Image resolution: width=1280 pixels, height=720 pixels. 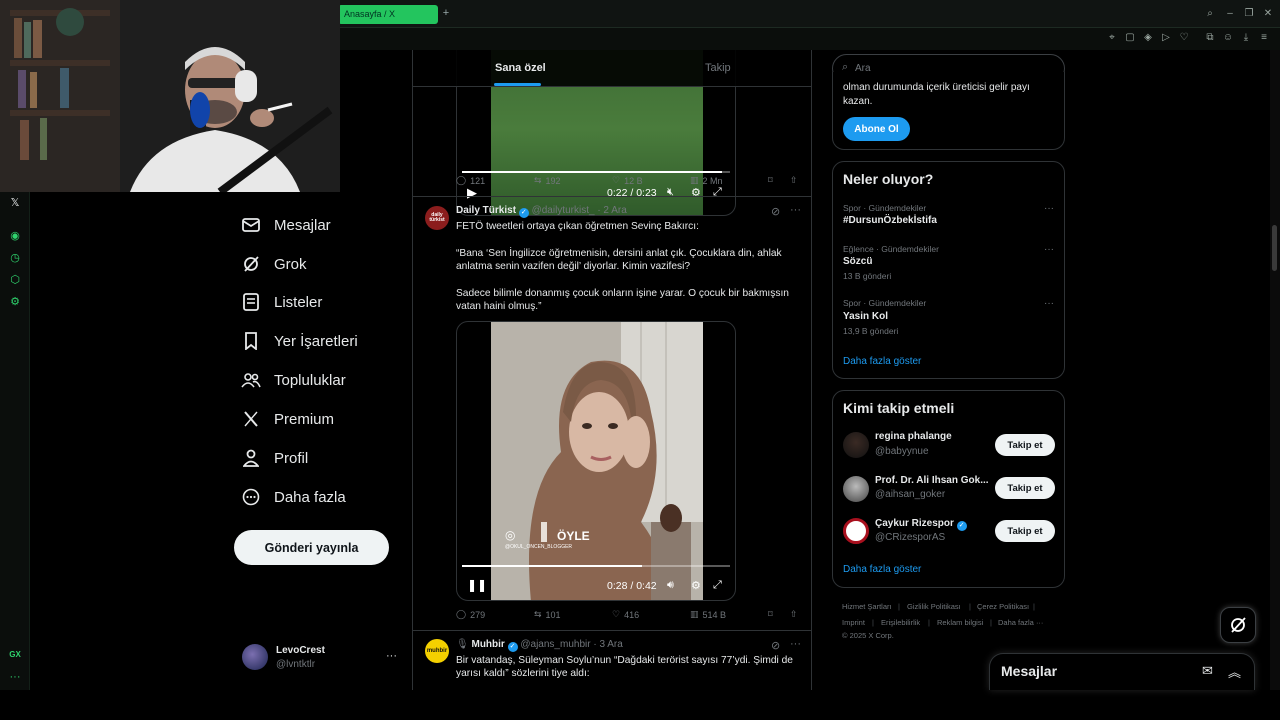 What do you see at coordinates (1210, 37) in the screenshot?
I see `extensions-icon: ⧉` at bounding box center [1210, 37].